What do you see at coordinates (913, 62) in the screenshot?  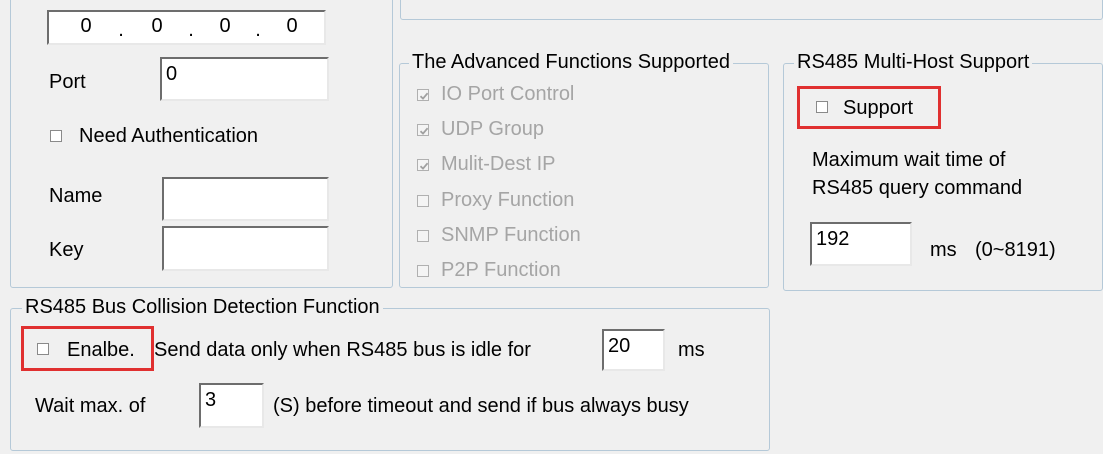 I see `multihost-support-title: RS485 Multi-Host Support` at bounding box center [913, 62].